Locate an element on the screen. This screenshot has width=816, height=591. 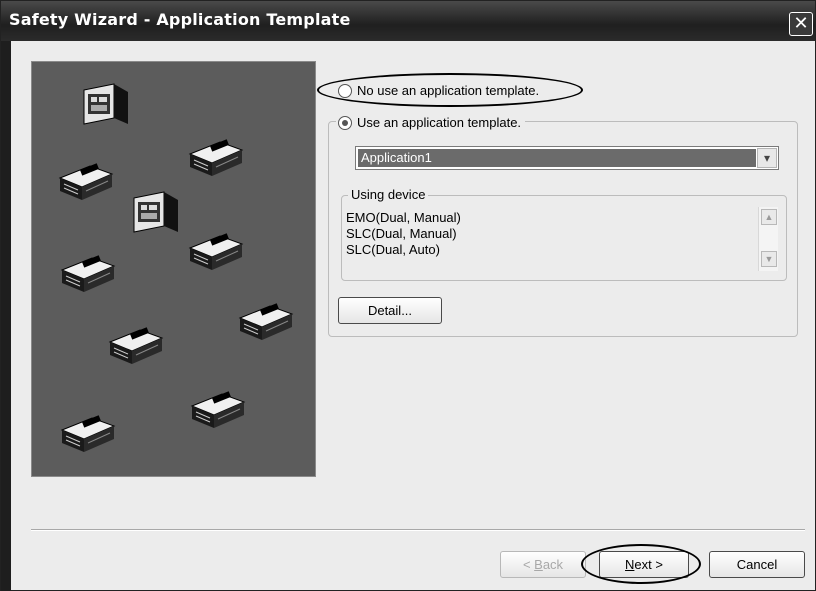
list-item: EMO(Dual, Manual) is located at coordinates (403, 217).